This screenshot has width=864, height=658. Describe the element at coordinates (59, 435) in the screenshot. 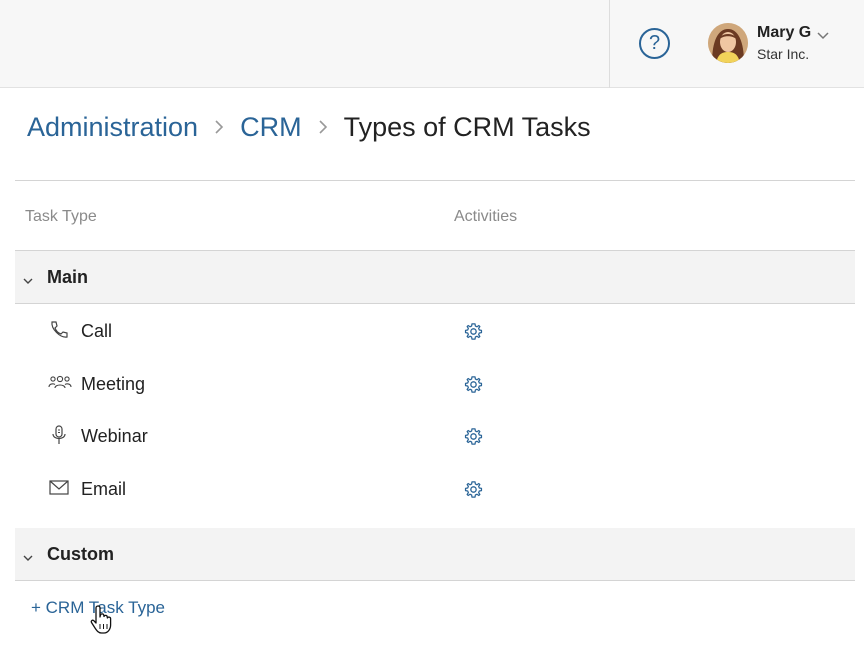

I see `microphone-icon` at that location.